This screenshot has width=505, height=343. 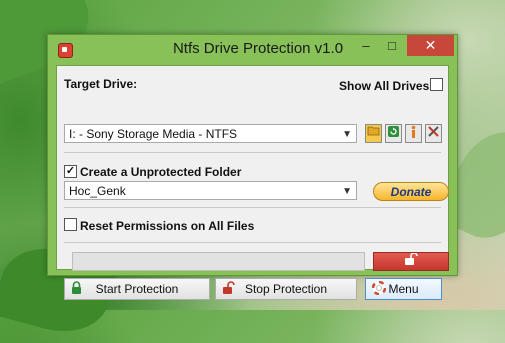 I want to click on target-drive-select: I: - Sony Storage Media - NTFS ▼, so click(x=210, y=133).